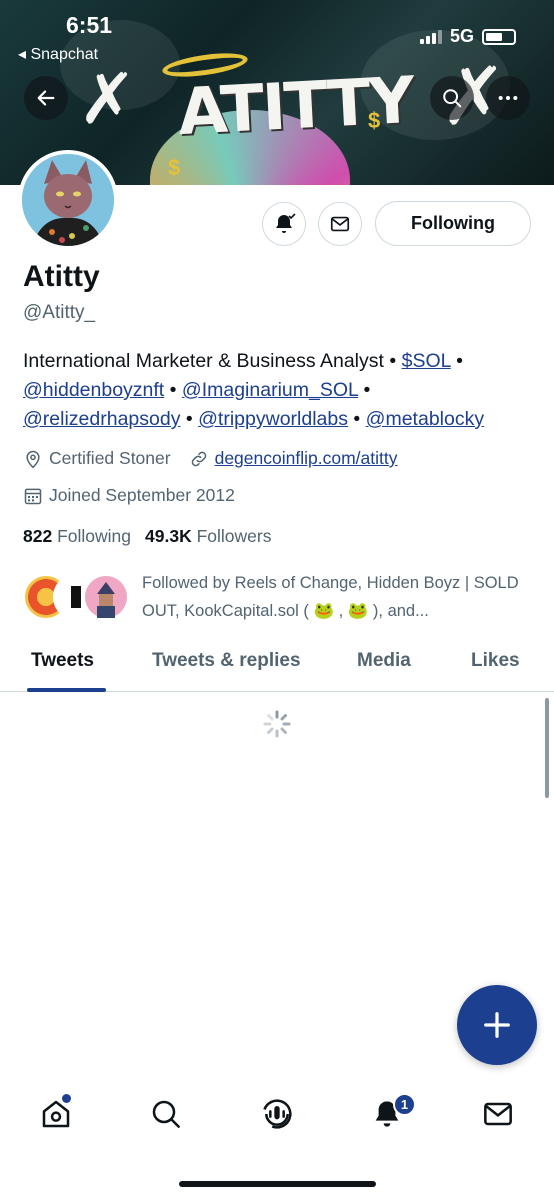 This screenshot has height=1200, width=554. Describe the element at coordinates (425, 419) in the screenshot. I see `bio-link-metablocky: @metablocky` at that location.